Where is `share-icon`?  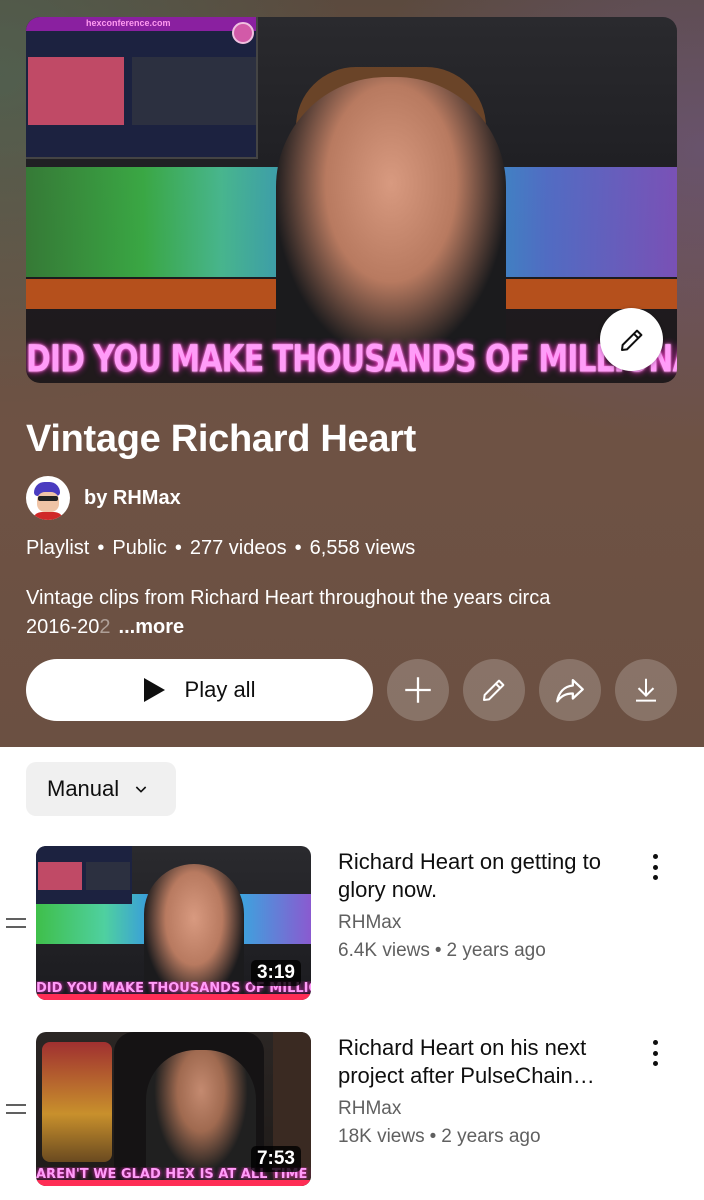 share-icon is located at coordinates (570, 690).